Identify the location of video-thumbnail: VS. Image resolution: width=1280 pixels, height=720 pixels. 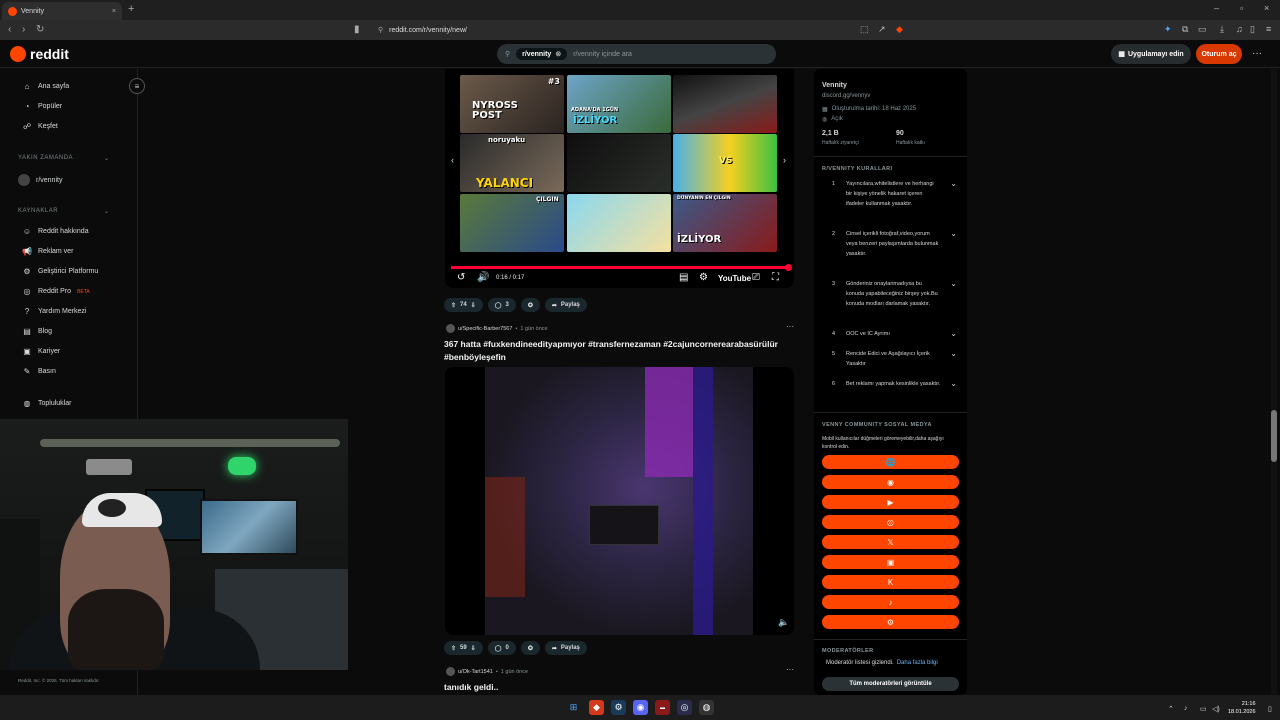
(725, 163).